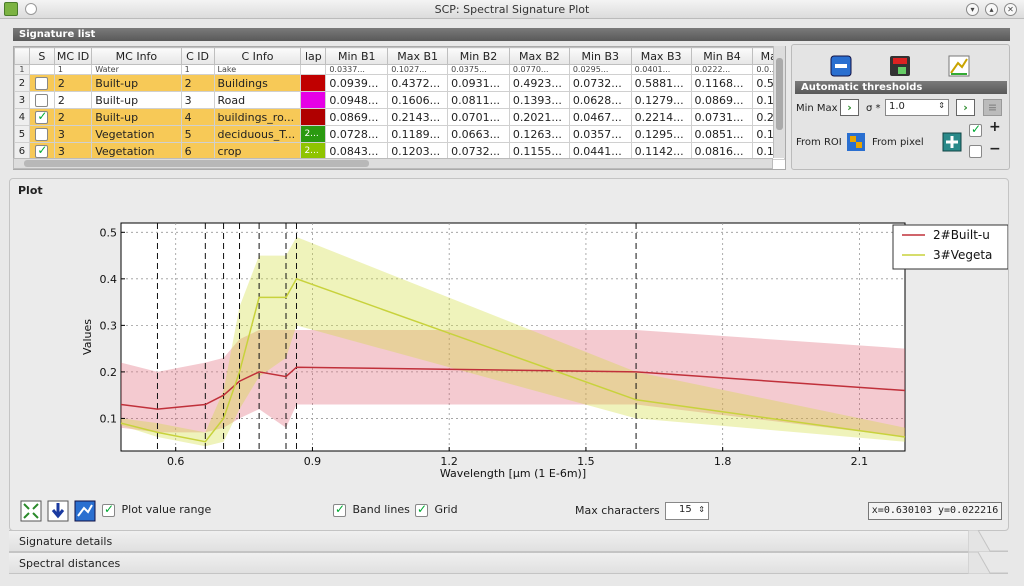 The height and width of the screenshot is (586, 1024). I want to click on column-header: lap, so click(313, 56).